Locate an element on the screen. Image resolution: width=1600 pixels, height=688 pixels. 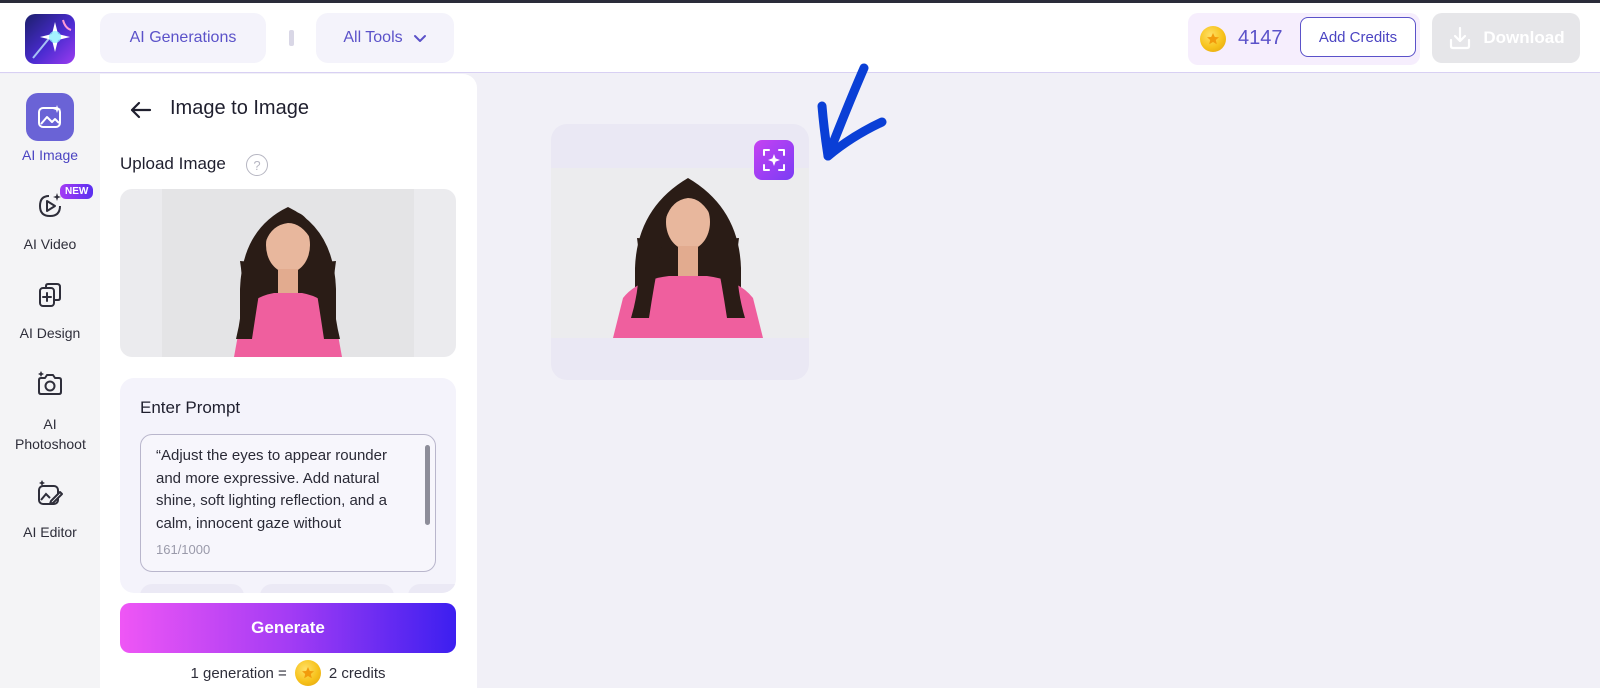
sidebar-item-label: AI Editor is located at coordinates (50, 532).